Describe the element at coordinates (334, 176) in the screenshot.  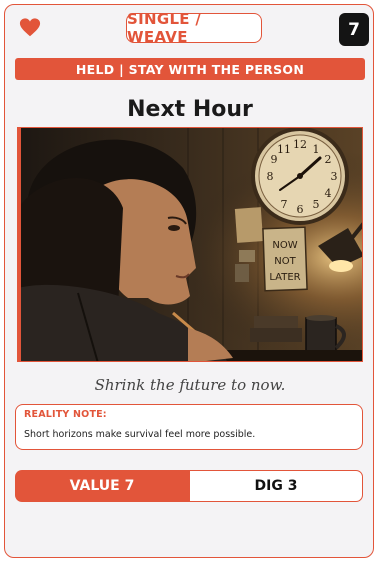
I see `clock-numeral: 3` at that location.